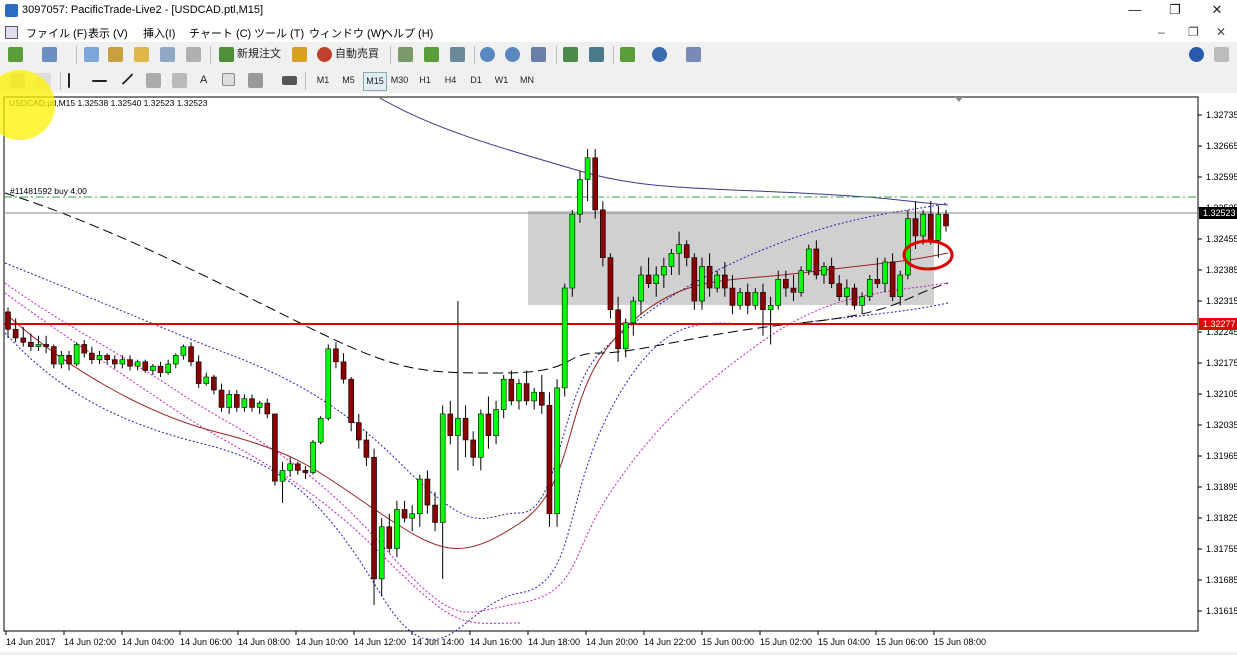  I want to click on timeframe-m1: M1, so click(323, 80).